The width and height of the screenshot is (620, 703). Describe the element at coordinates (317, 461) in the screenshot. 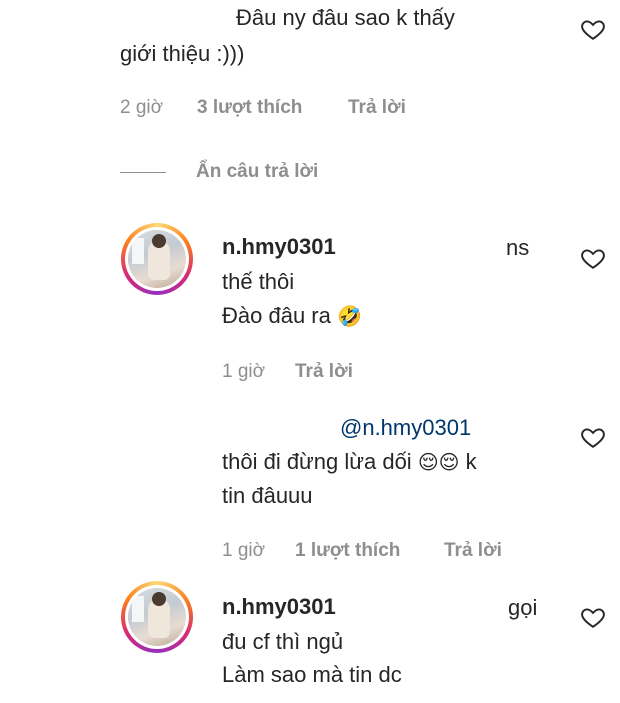

I see `reply-text-line1-text: thôi đi đừng lừa dối` at that location.